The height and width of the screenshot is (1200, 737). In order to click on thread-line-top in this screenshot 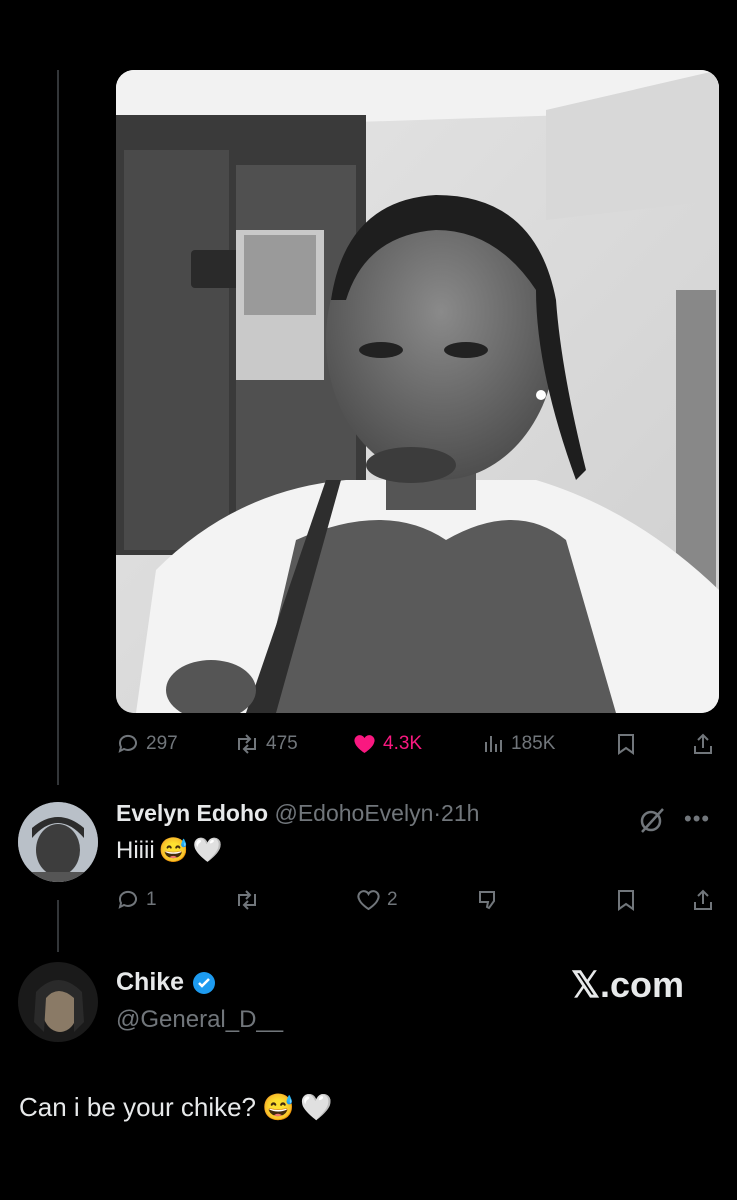, I will do `click(58, 427)`.